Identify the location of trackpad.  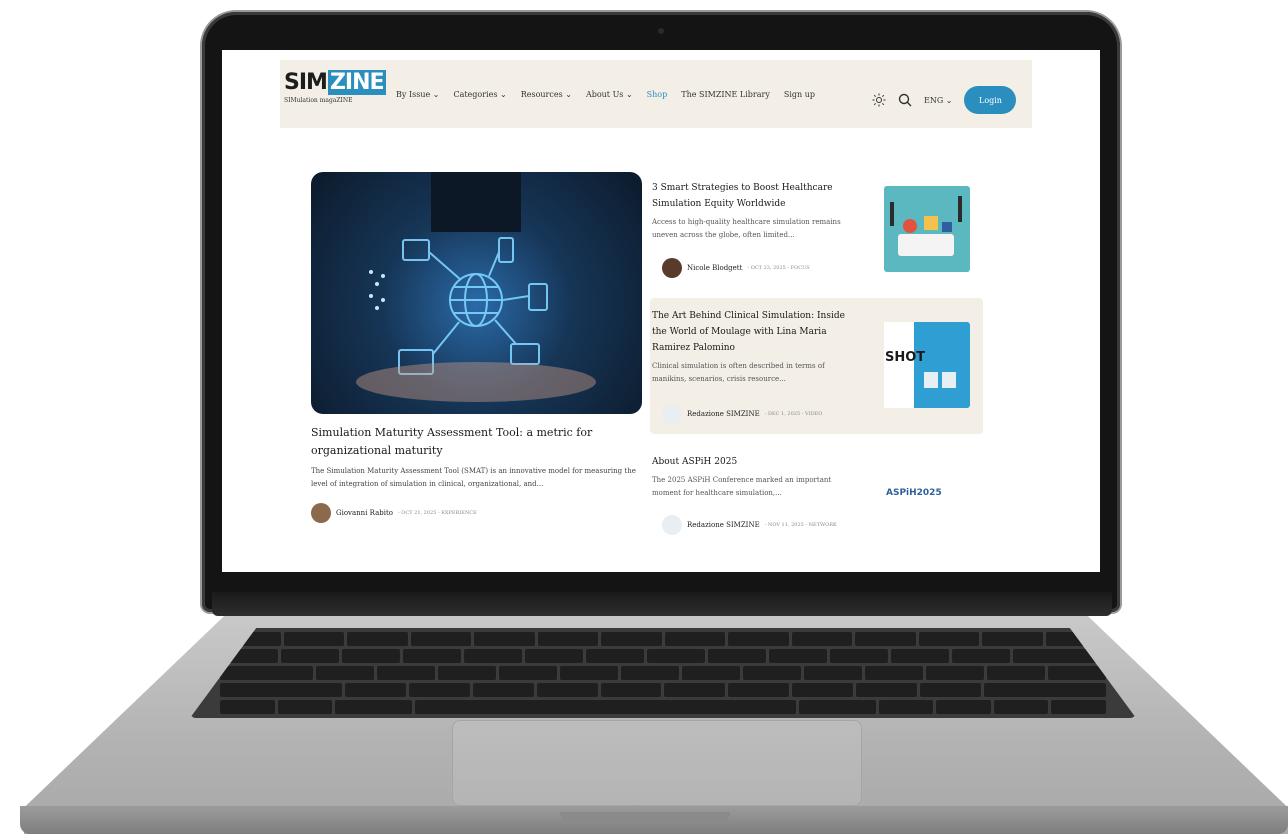
(657, 763).